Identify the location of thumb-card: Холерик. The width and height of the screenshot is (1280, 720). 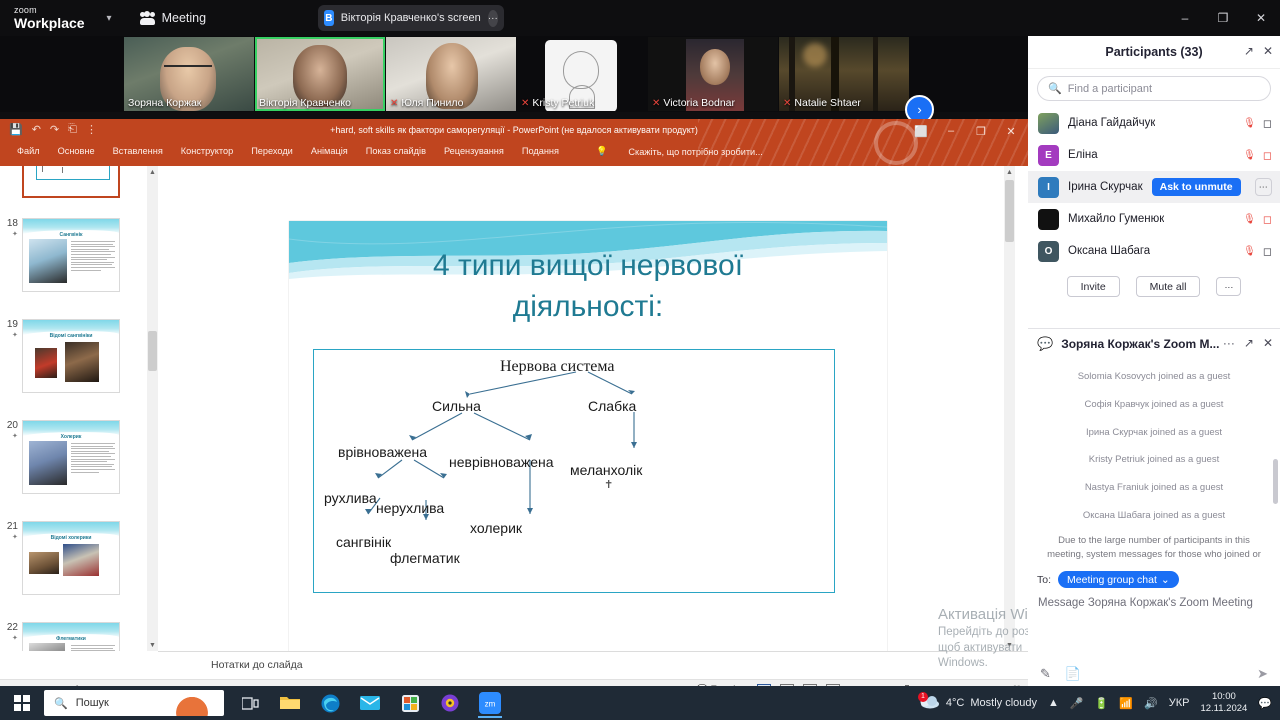
(71, 457).